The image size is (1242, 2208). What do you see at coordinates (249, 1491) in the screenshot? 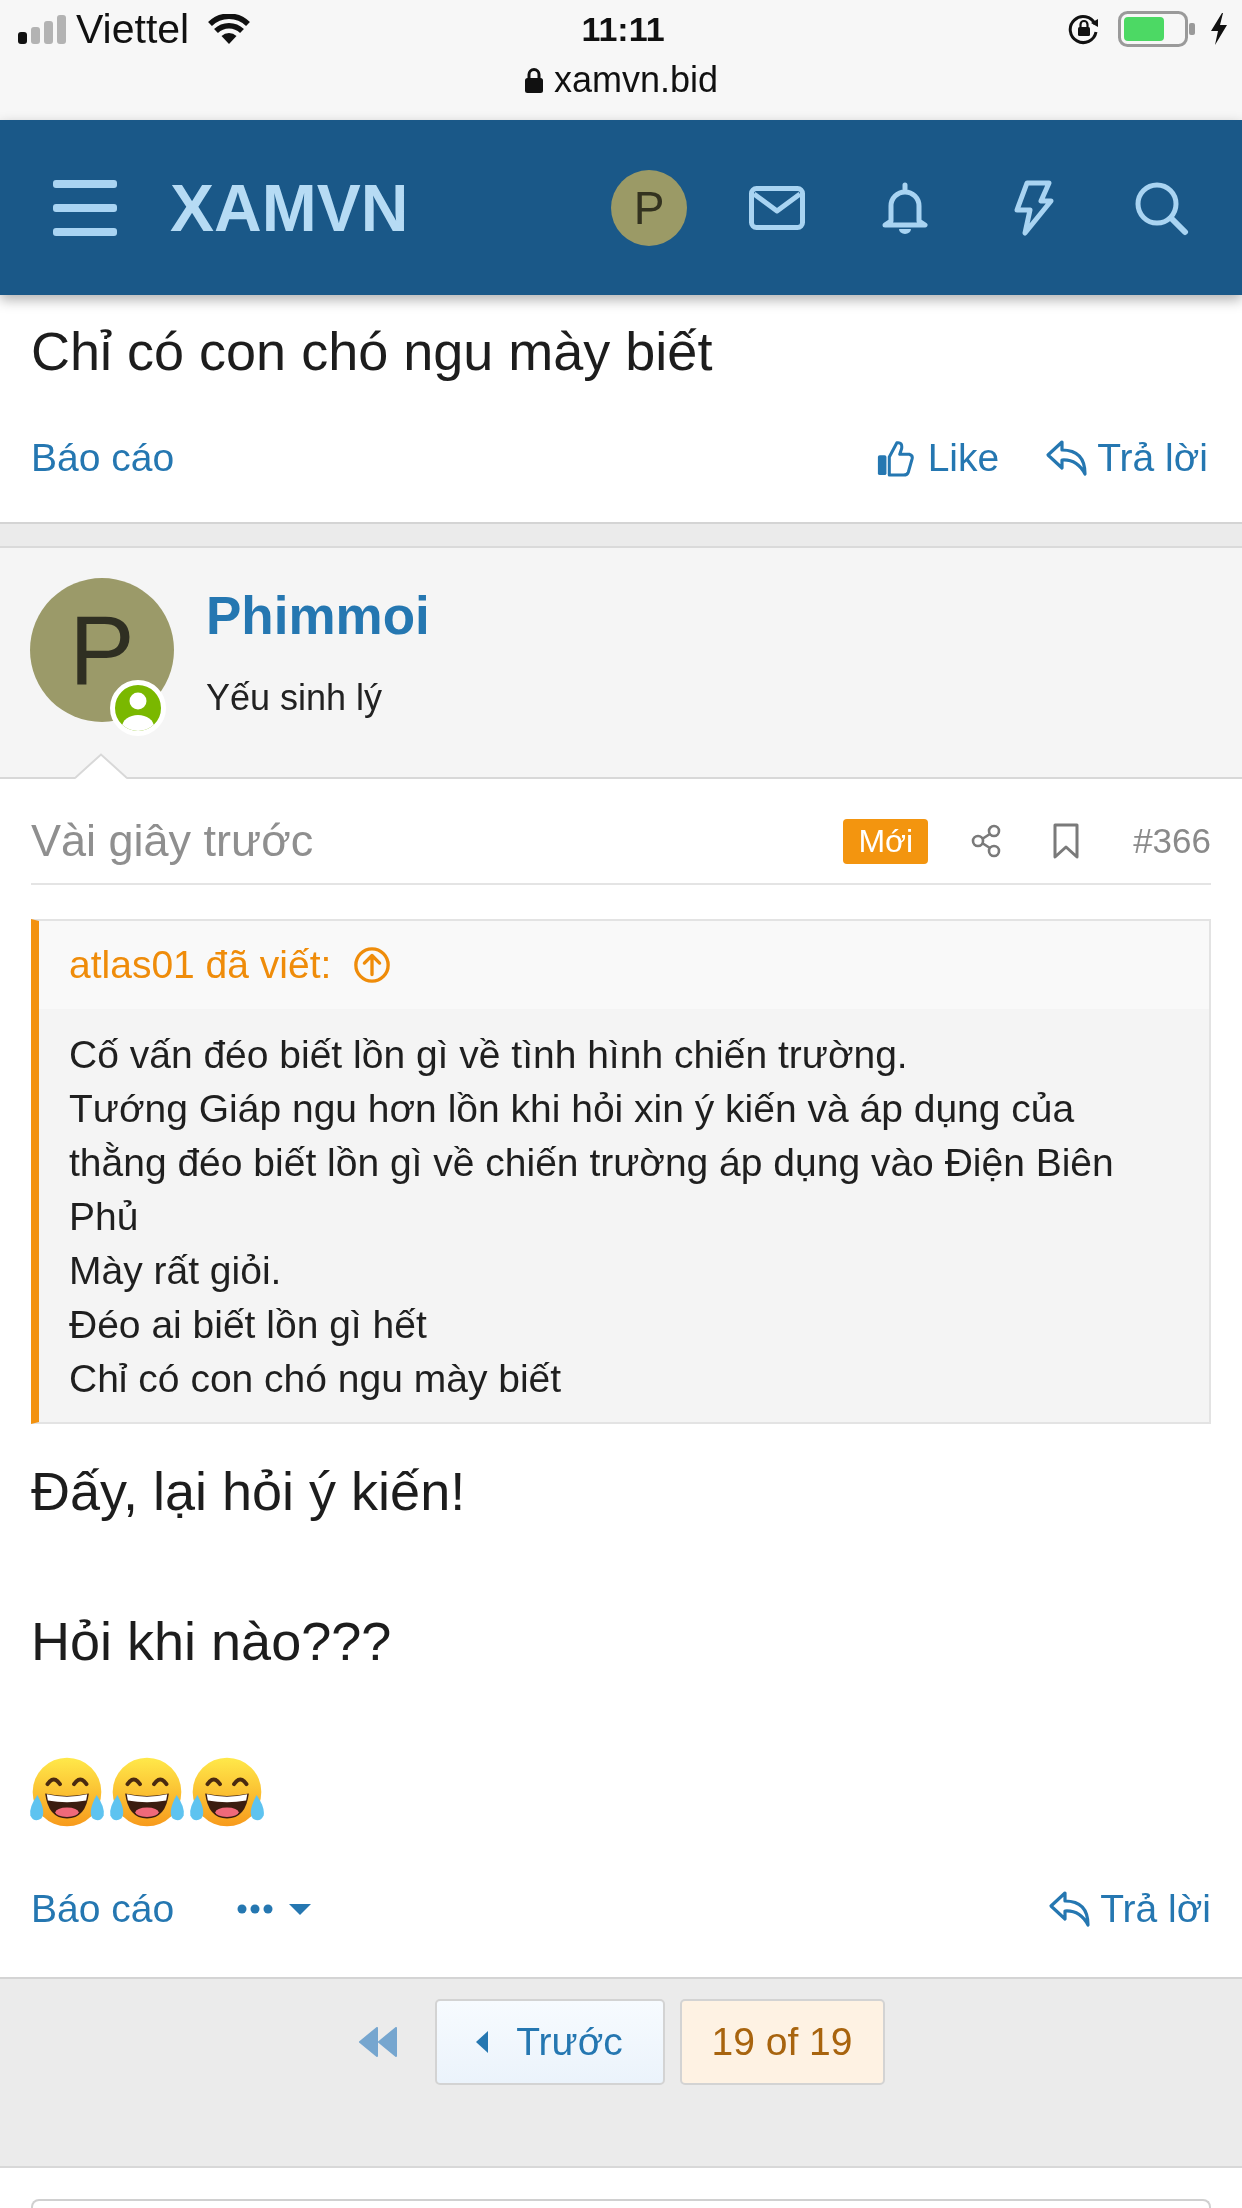
I see `post-text: Đấy, lại hỏi ý kiến!` at bounding box center [249, 1491].